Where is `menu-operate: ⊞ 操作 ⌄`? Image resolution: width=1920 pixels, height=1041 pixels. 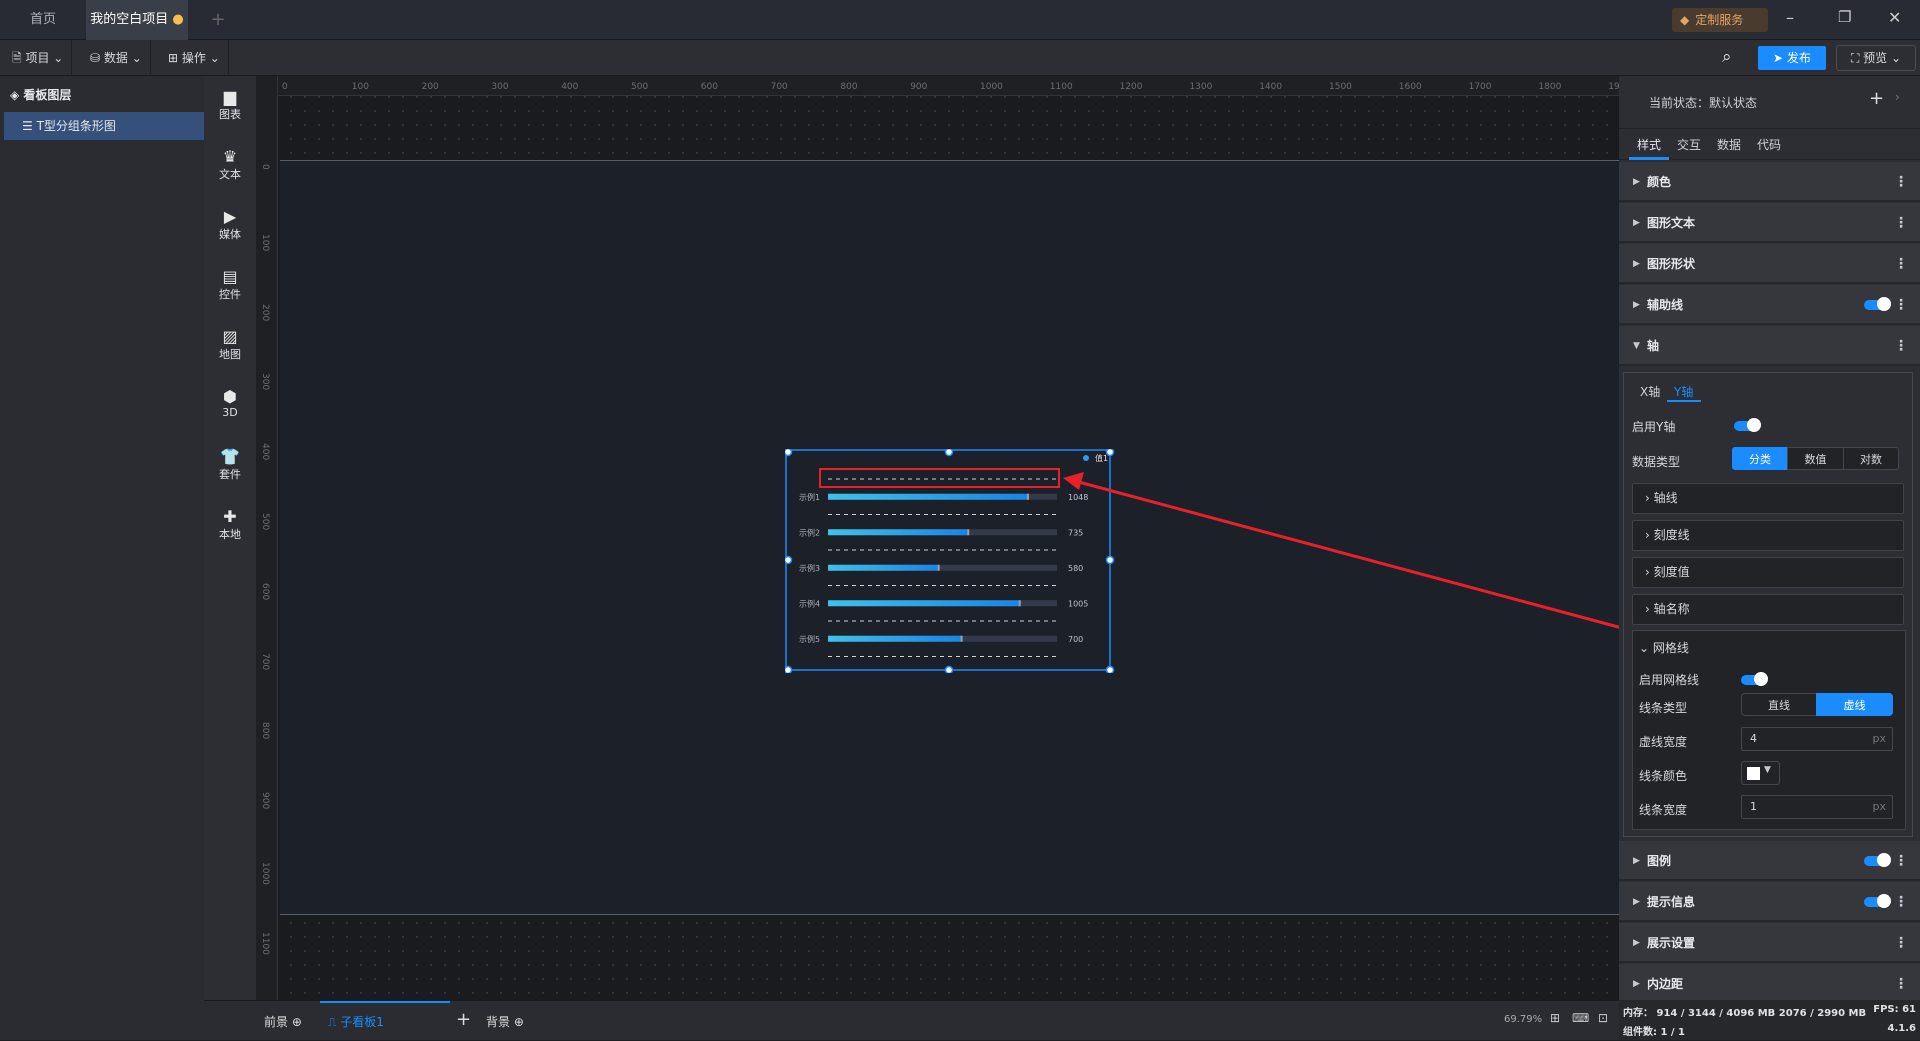
menu-operate: ⊞ 操作 ⌄ is located at coordinates (194, 58).